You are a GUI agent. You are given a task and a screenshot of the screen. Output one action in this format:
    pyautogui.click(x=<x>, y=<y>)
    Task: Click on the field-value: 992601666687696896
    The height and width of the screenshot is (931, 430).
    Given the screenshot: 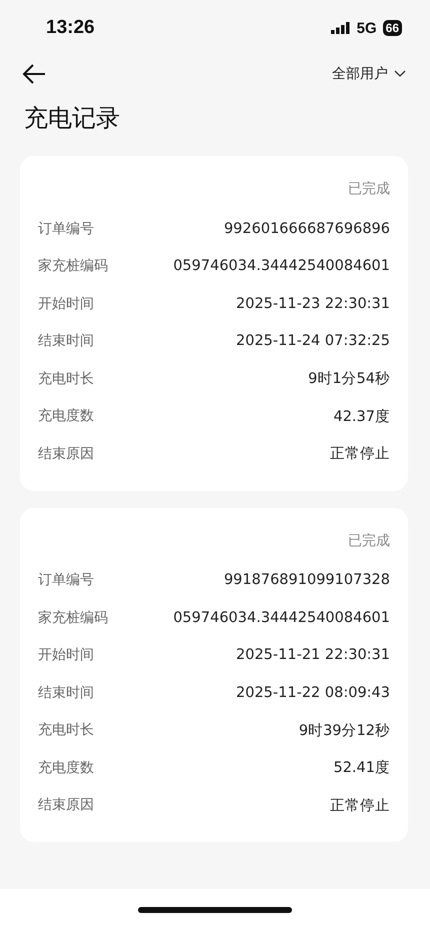 What is the action you would take?
    pyautogui.click(x=307, y=228)
    